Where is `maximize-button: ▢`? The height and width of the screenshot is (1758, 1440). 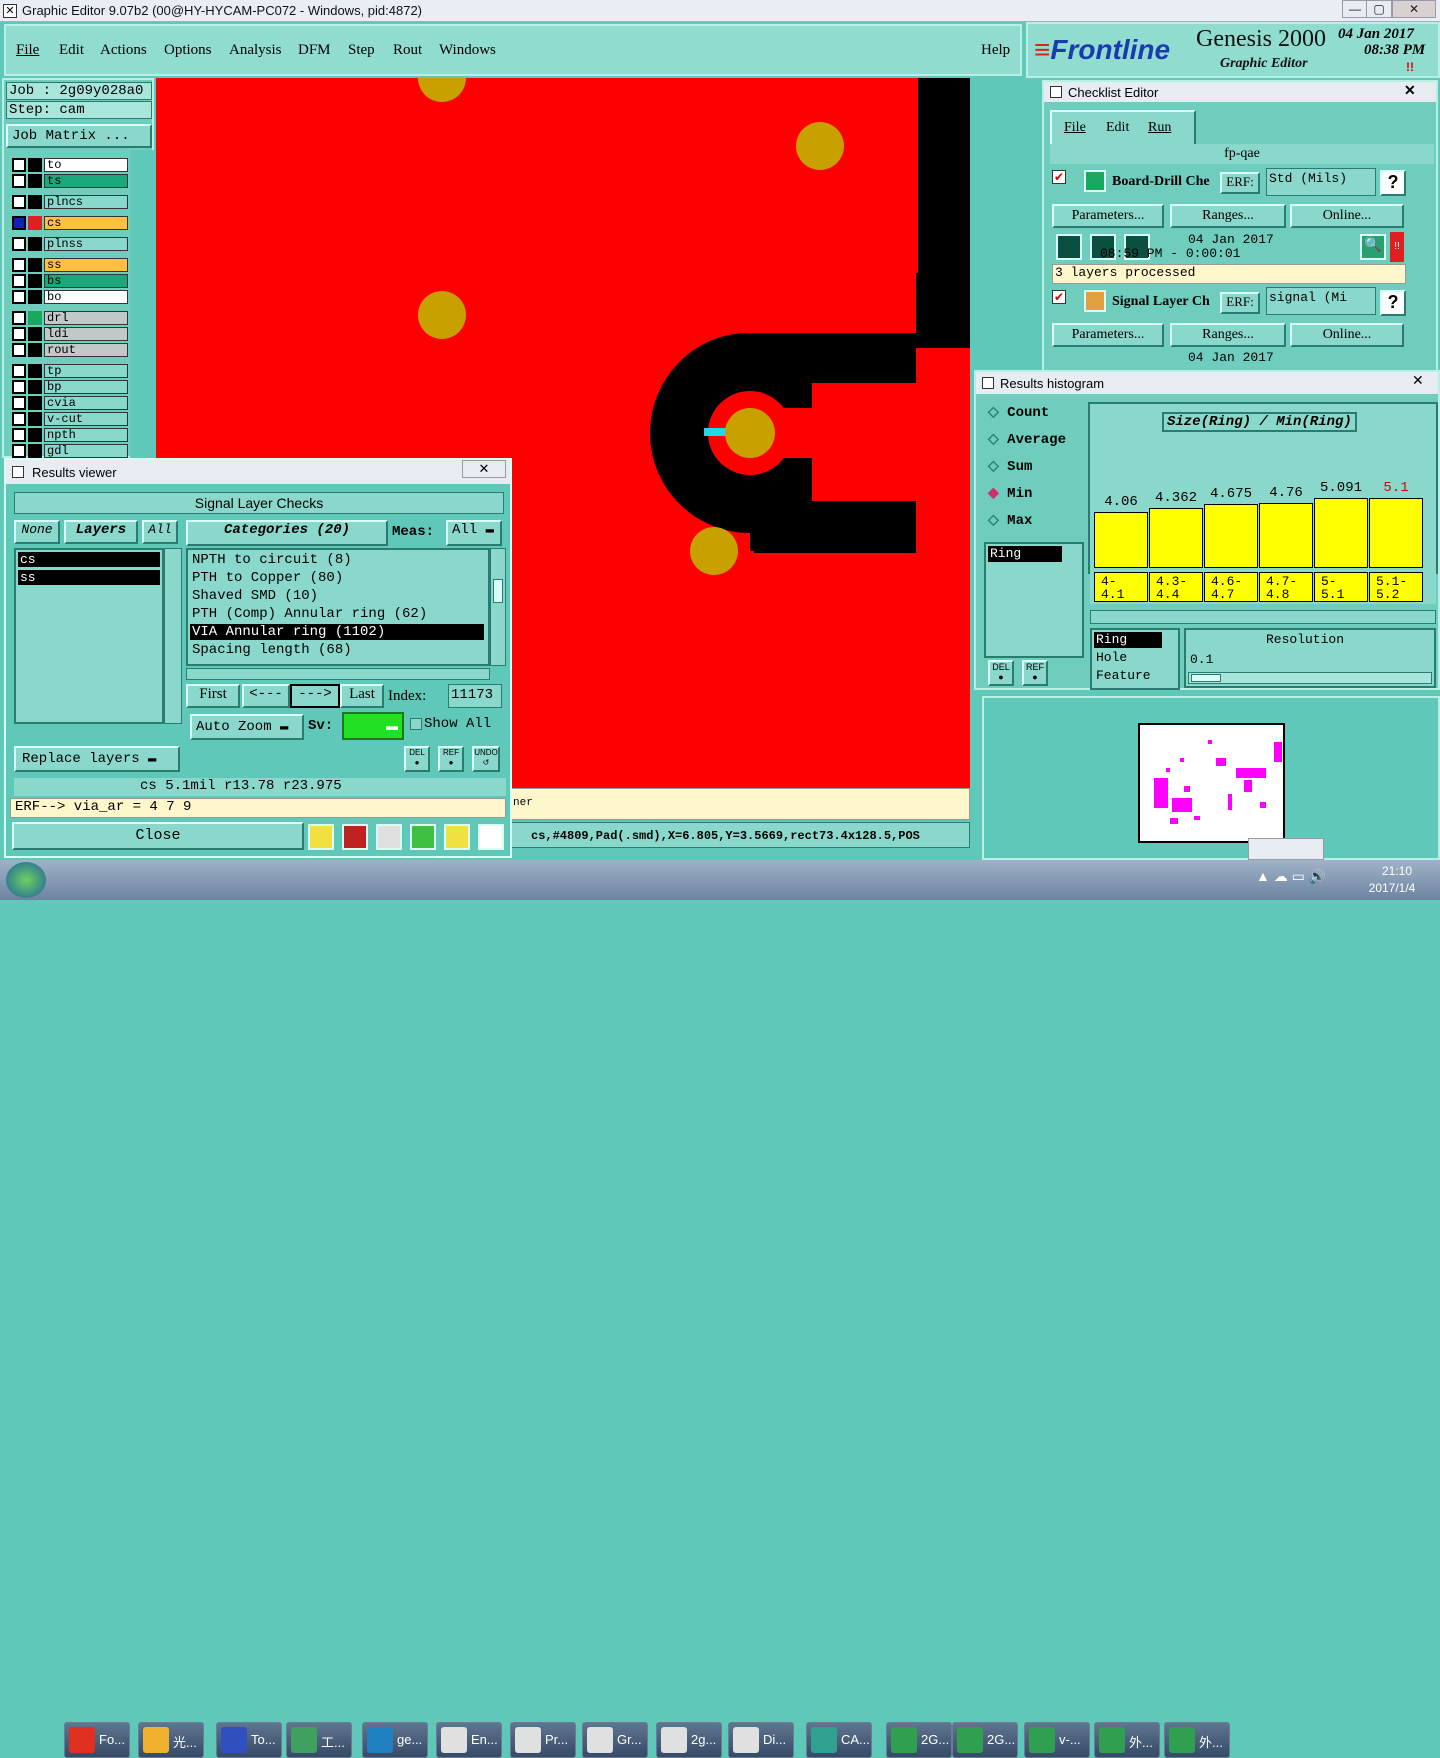 maximize-button: ▢ is located at coordinates (1379, 9).